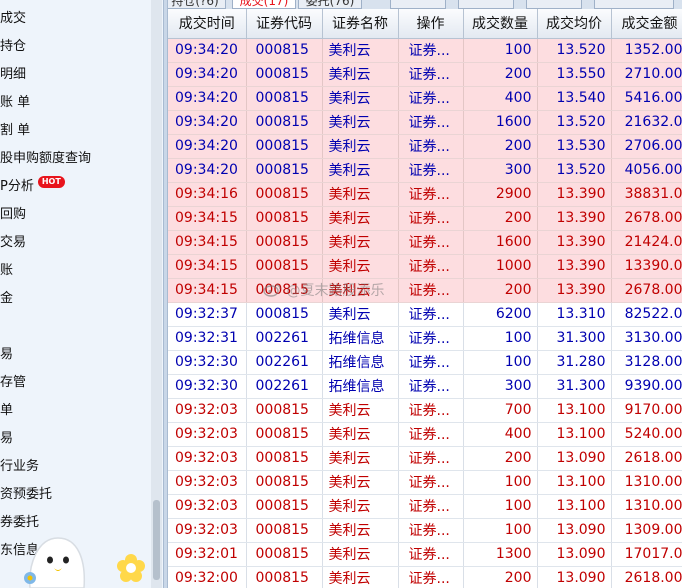 This screenshot has width=682, height=588. Describe the element at coordinates (574, 577) in the screenshot. I see `price-cell: 13.090` at that location.